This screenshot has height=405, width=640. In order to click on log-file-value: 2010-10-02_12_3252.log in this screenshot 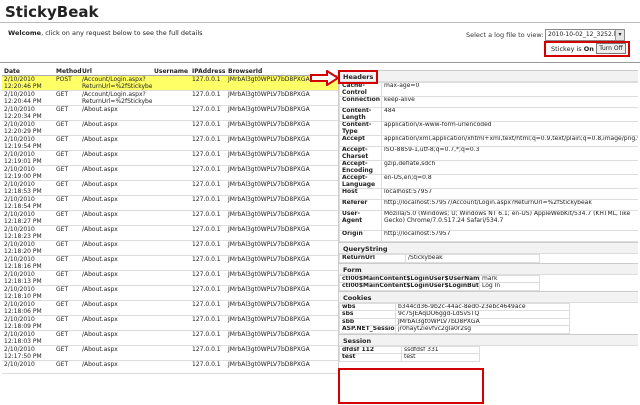, I will do `click(585, 34)`.